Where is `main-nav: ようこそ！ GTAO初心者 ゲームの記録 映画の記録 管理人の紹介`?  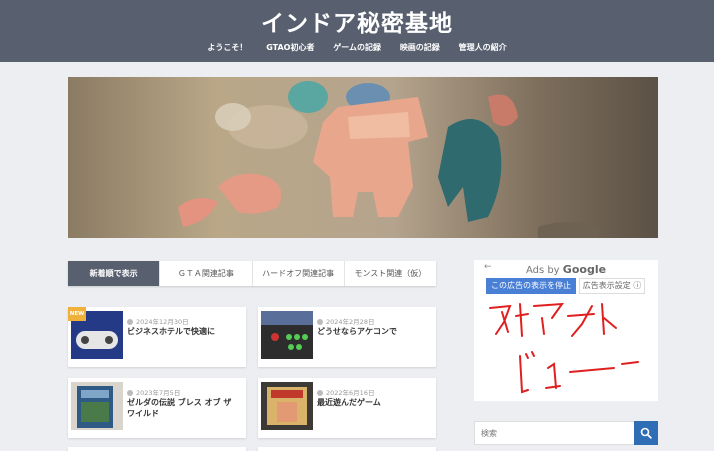 main-nav: ようこそ！ GTAO初心者 ゲームの記録 映画の記録 管理人の紹介 is located at coordinates (357, 47).